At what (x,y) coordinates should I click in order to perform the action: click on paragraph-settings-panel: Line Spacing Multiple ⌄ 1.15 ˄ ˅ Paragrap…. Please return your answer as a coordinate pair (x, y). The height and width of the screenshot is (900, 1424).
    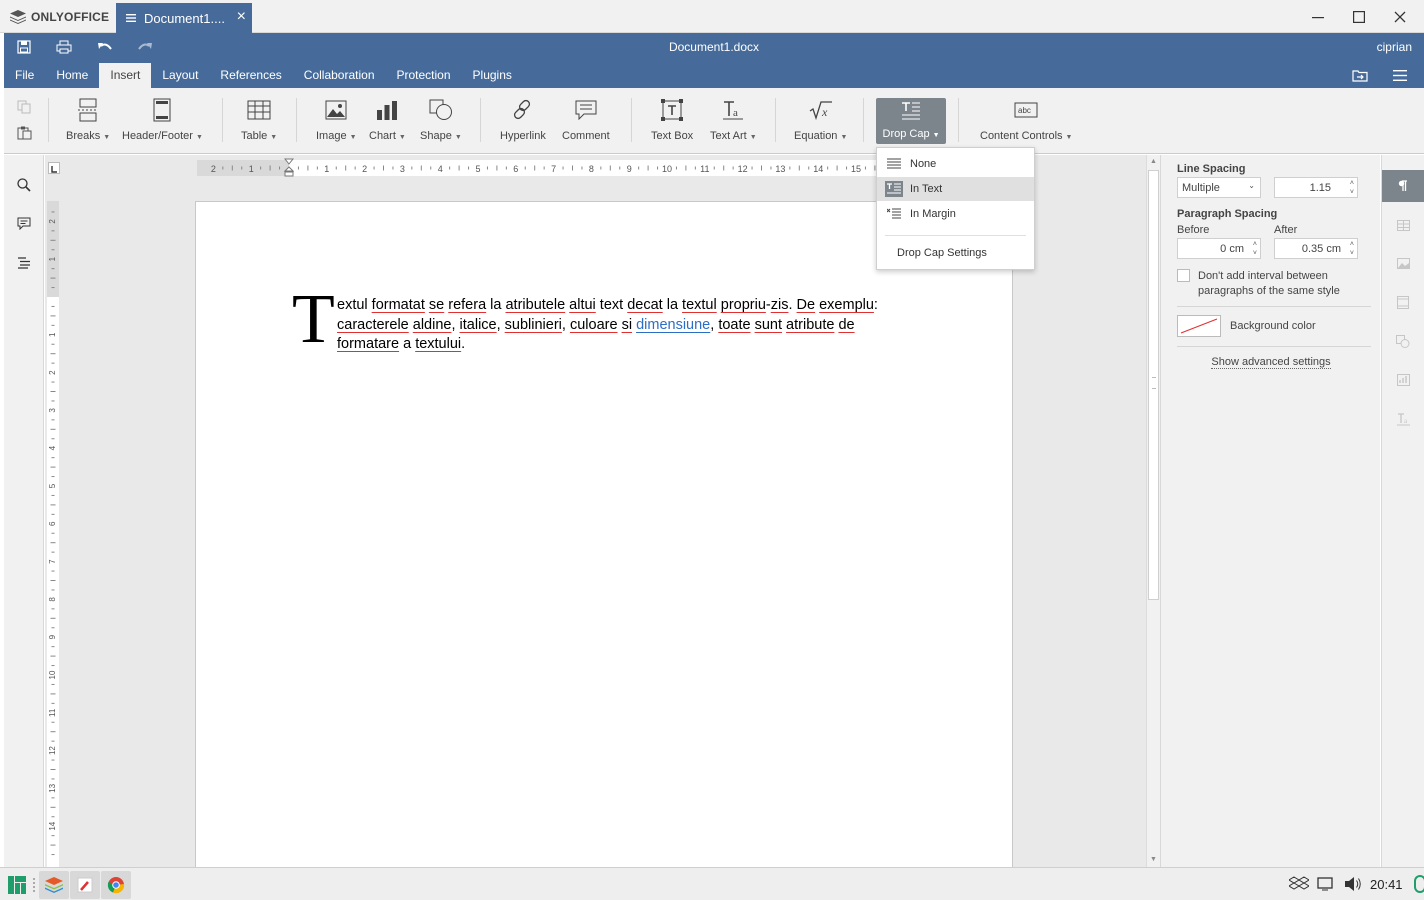
    Looking at the image, I should click on (1270, 511).